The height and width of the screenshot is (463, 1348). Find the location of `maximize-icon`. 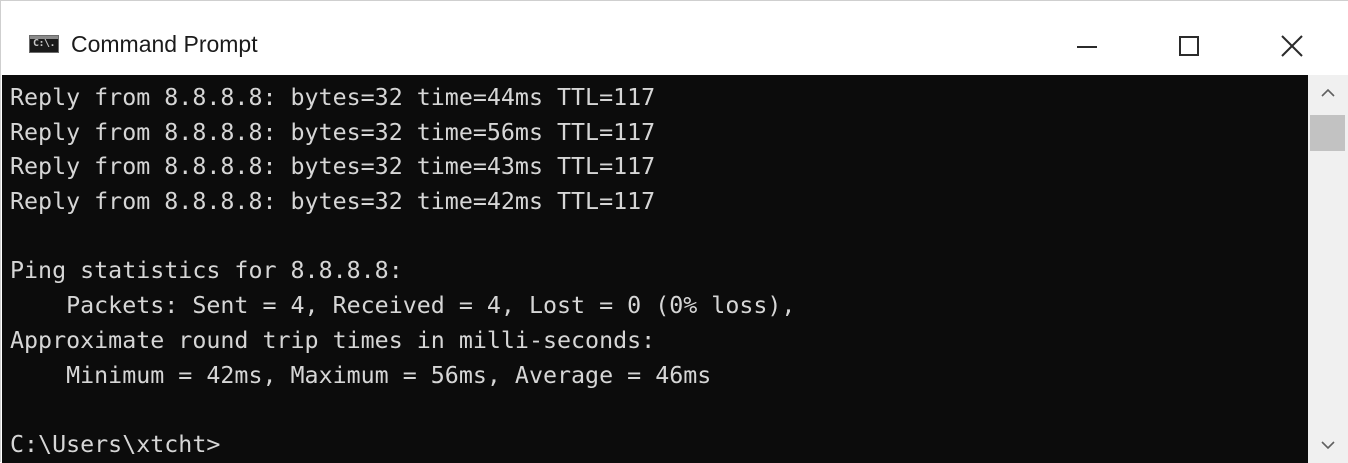

maximize-icon is located at coordinates (1189, 46).